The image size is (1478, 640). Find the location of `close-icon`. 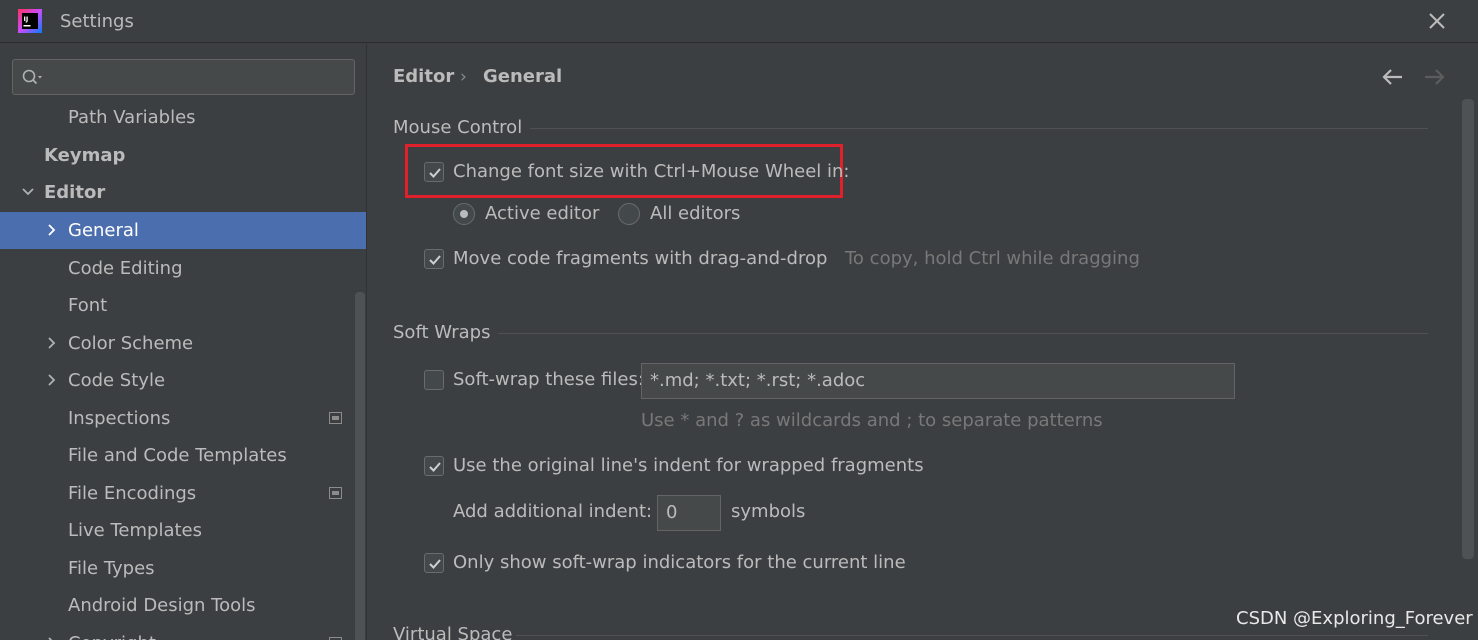

close-icon is located at coordinates (1437, 21).